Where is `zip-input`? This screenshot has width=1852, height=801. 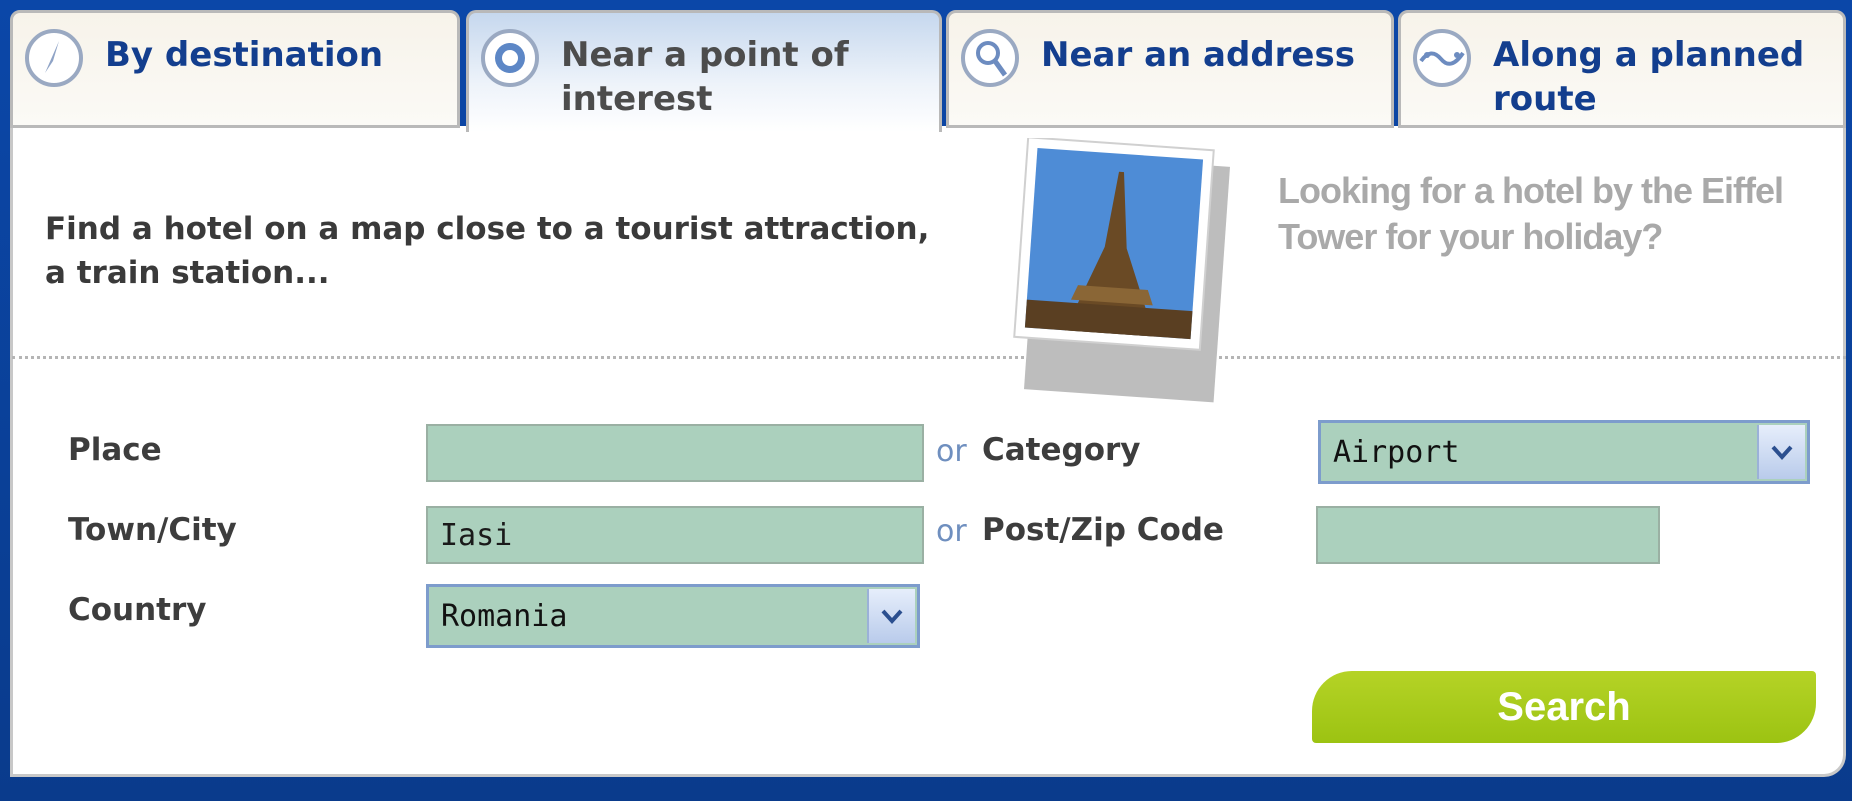 zip-input is located at coordinates (1488, 535).